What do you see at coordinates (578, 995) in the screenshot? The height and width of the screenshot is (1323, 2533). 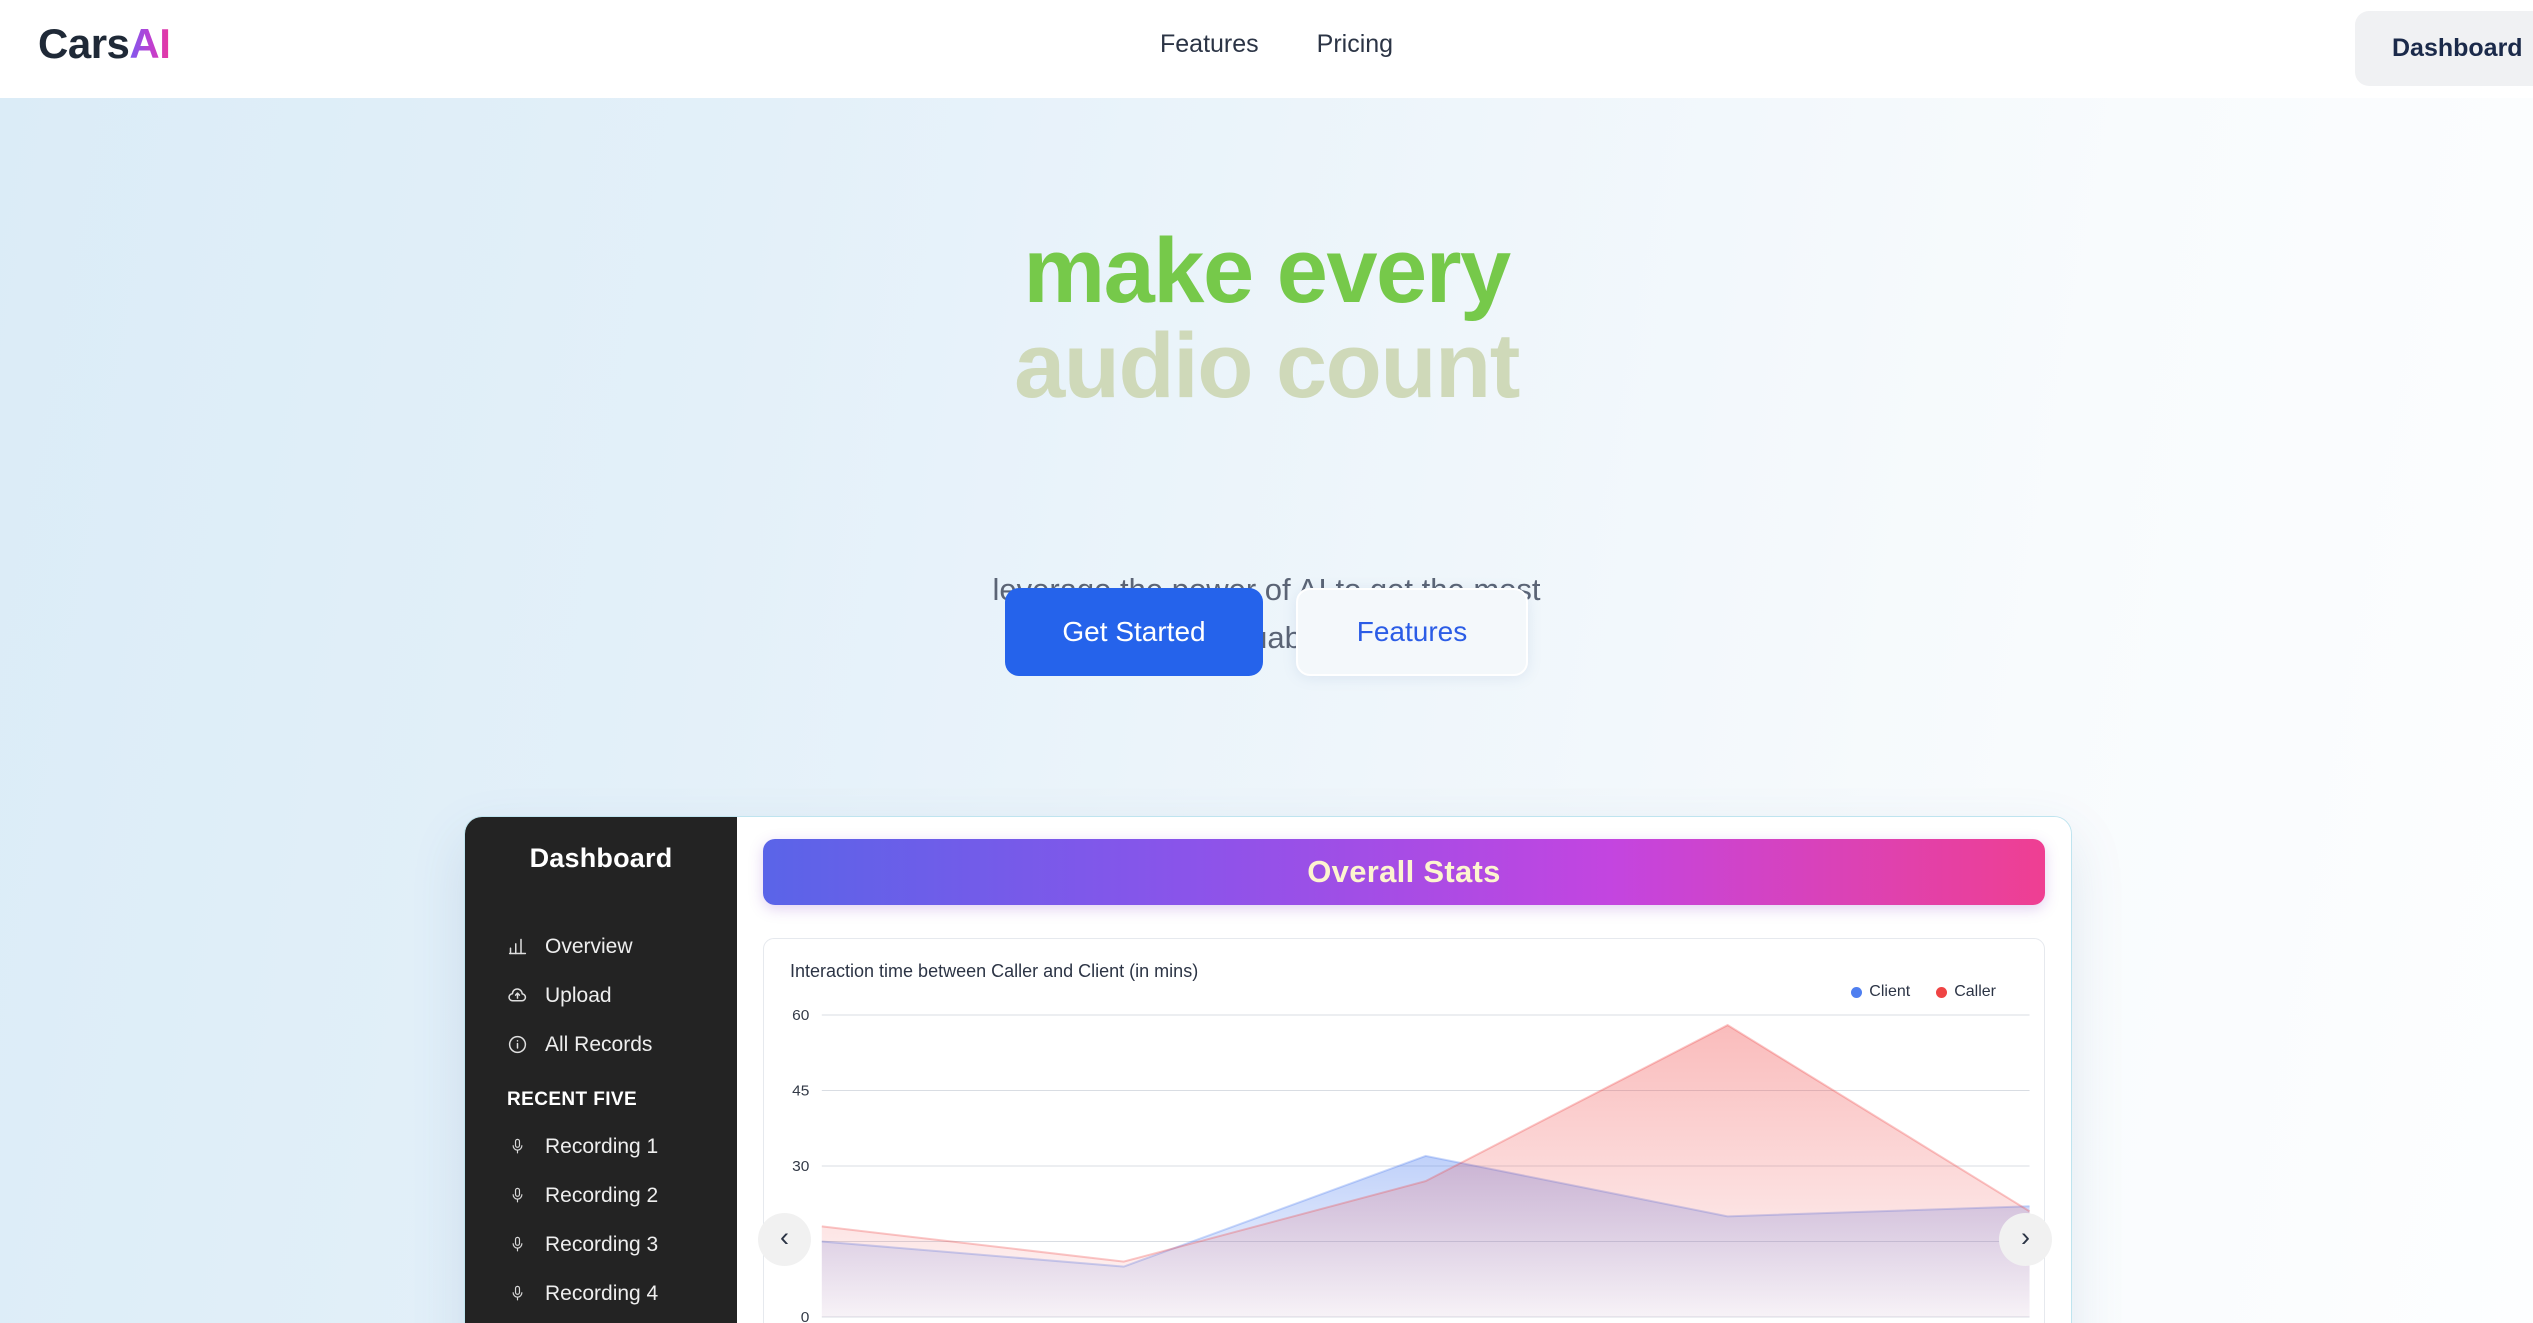 I see `sidebar-item-label: Upload` at bounding box center [578, 995].